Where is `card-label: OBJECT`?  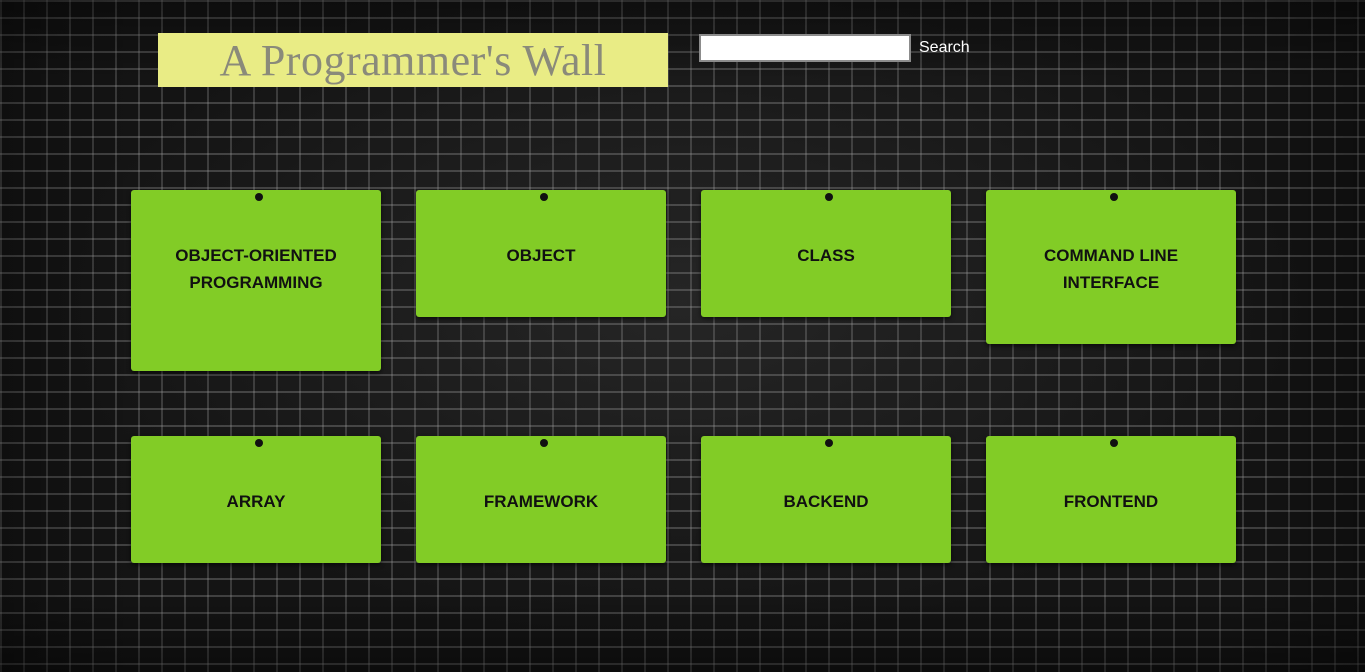 card-label: OBJECT is located at coordinates (541, 255).